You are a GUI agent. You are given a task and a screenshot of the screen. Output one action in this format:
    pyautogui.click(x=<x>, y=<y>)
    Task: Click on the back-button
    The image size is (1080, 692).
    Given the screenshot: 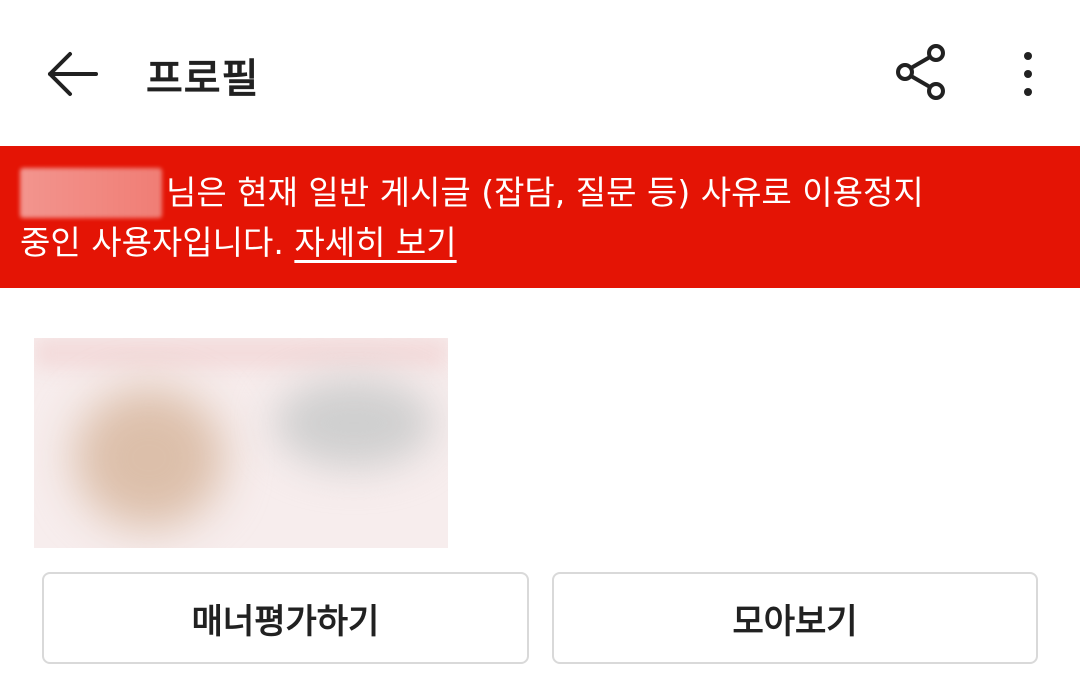 What is the action you would take?
    pyautogui.click(x=72, y=74)
    